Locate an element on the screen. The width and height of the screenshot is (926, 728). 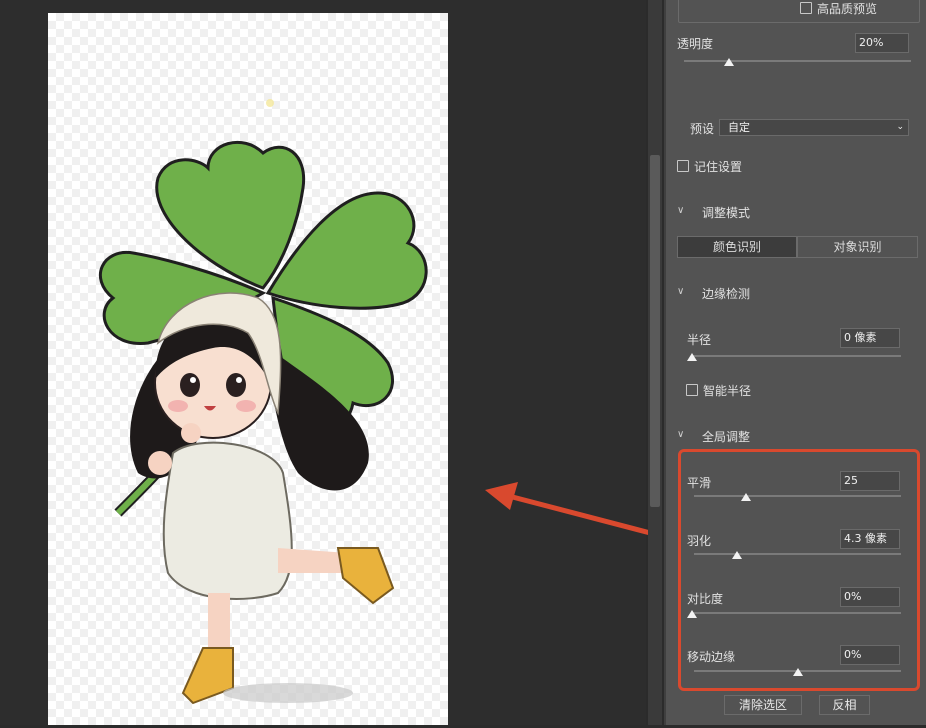
preset-select: 自定 ⌄ is located at coordinates (814, 127).